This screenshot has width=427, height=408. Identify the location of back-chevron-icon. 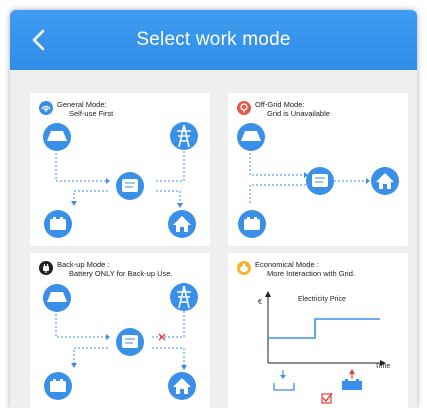
(38, 40).